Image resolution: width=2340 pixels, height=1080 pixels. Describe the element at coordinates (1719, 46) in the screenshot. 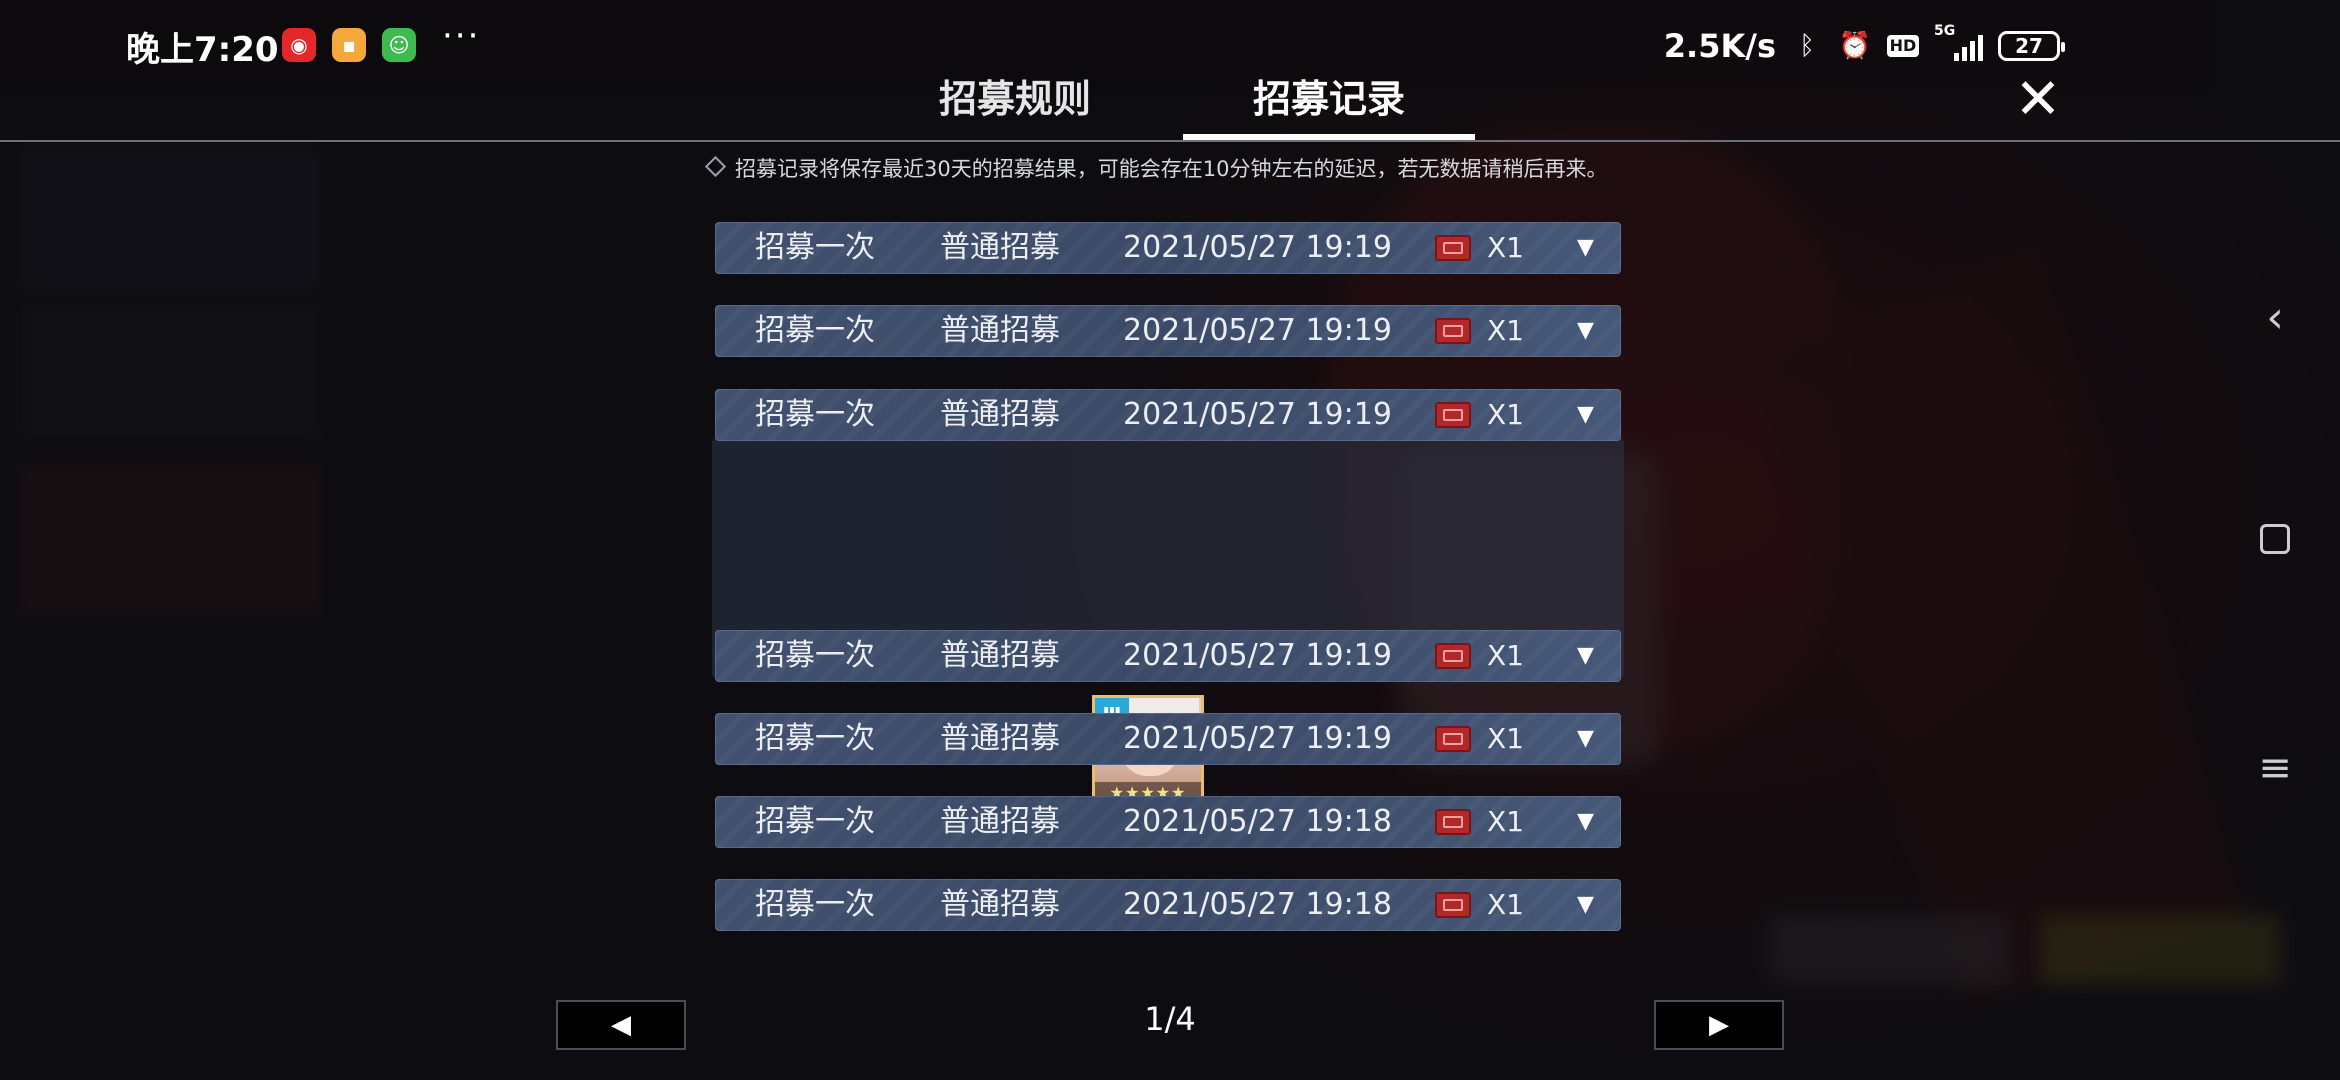

I see `net-speed: 2.5K/s` at that location.